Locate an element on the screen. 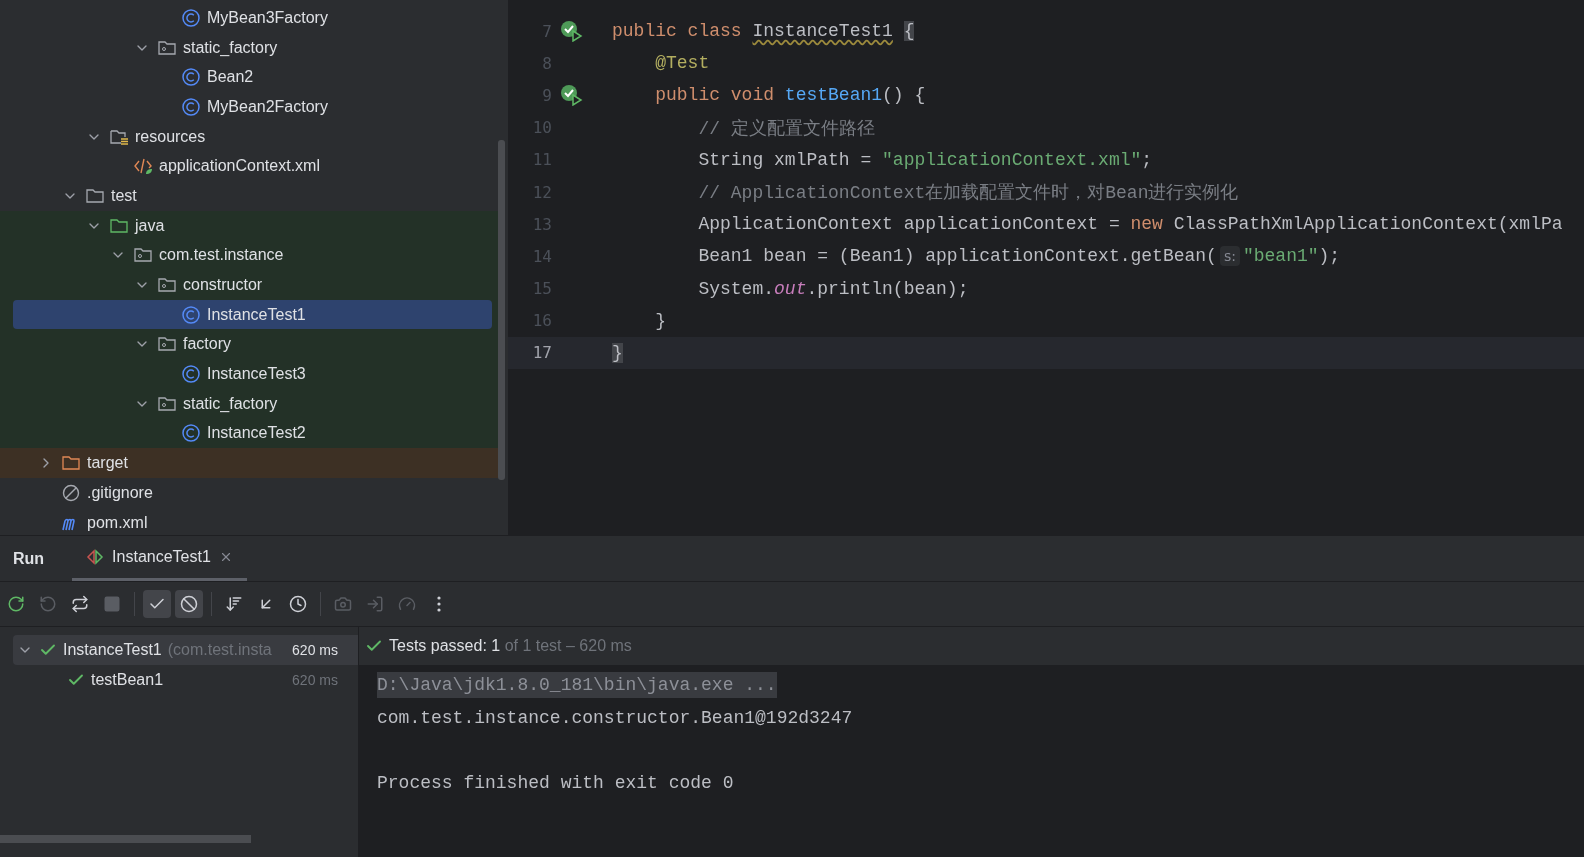 The width and height of the screenshot is (1584, 857). code-line: public void testBean1() { is located at coordinates (790, 95).